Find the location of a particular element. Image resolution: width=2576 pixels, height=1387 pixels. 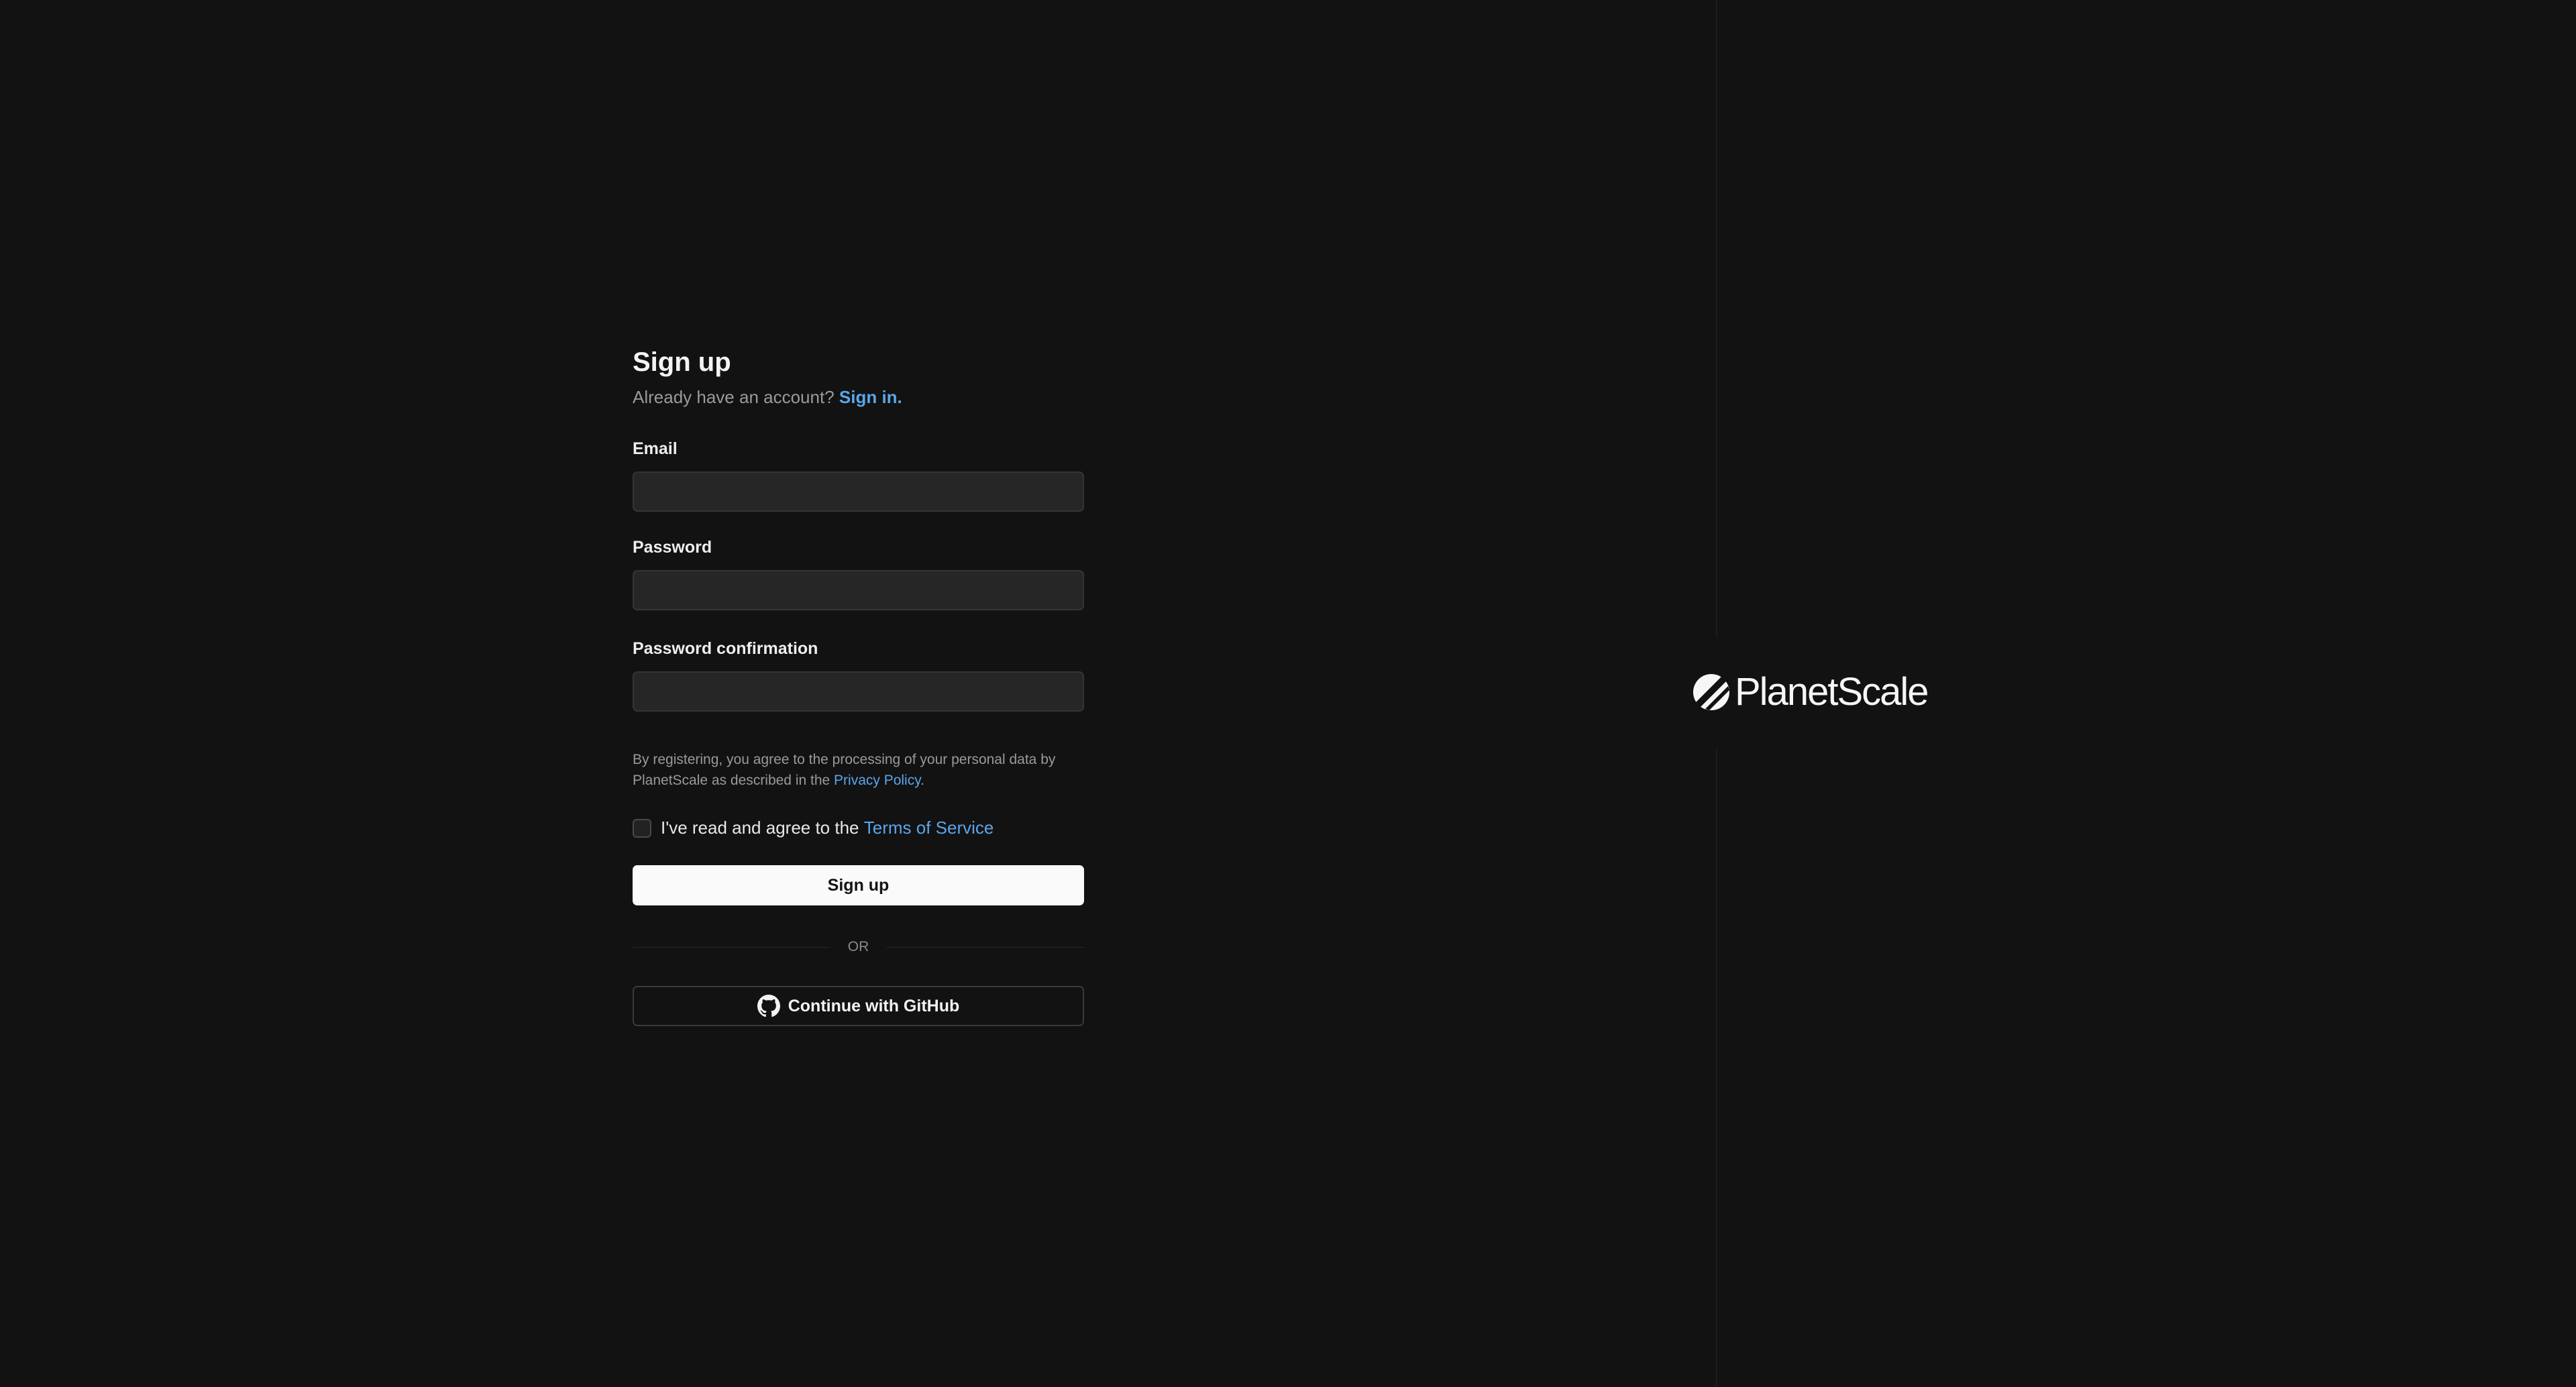

github-signin-button: Continue with GitHub is located at coordinates (858, 1006).